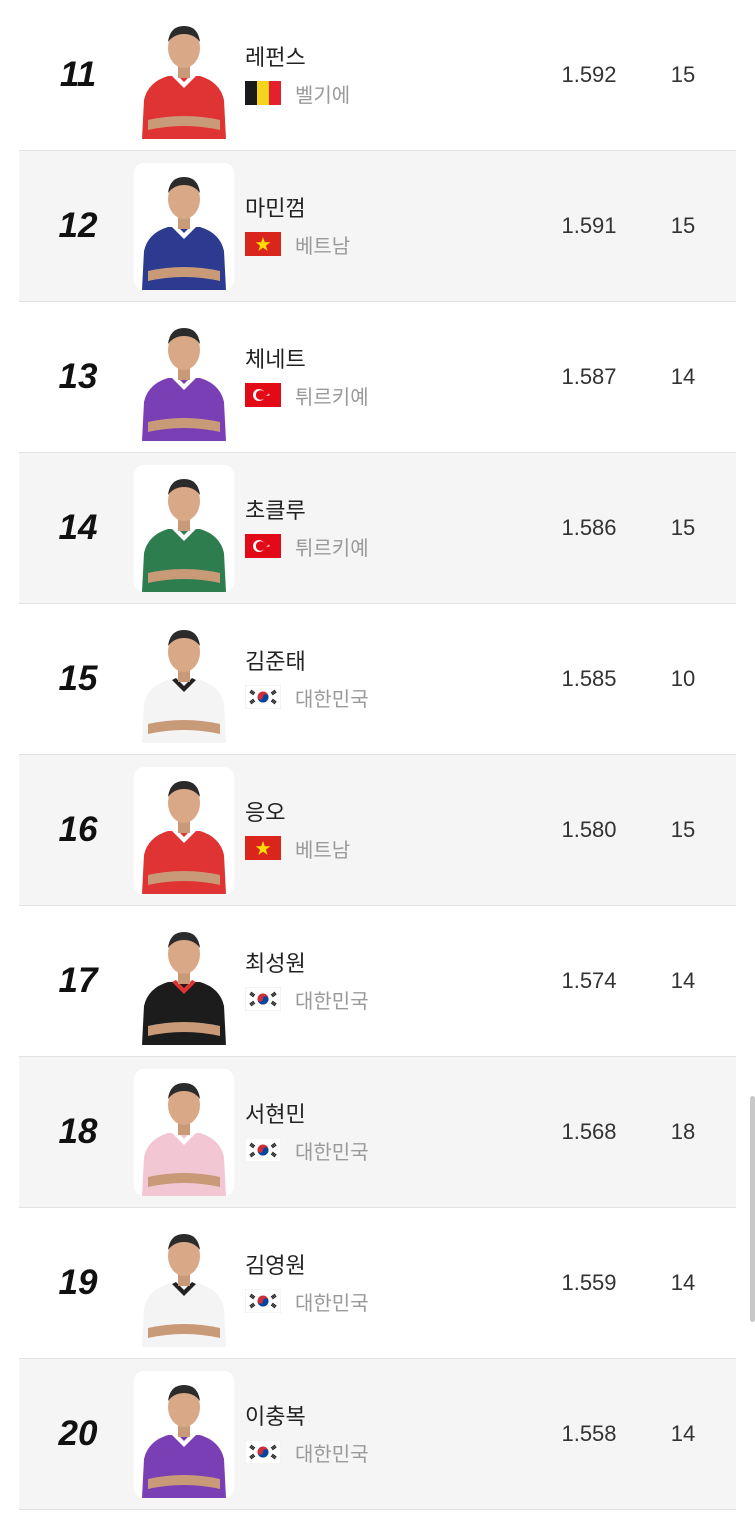 Image resolution: width=755 pixels, height=1522 pixels. Describe the element at coordinates (589, 225) in the screenshot. I see `average-points: 1.591` at that location.